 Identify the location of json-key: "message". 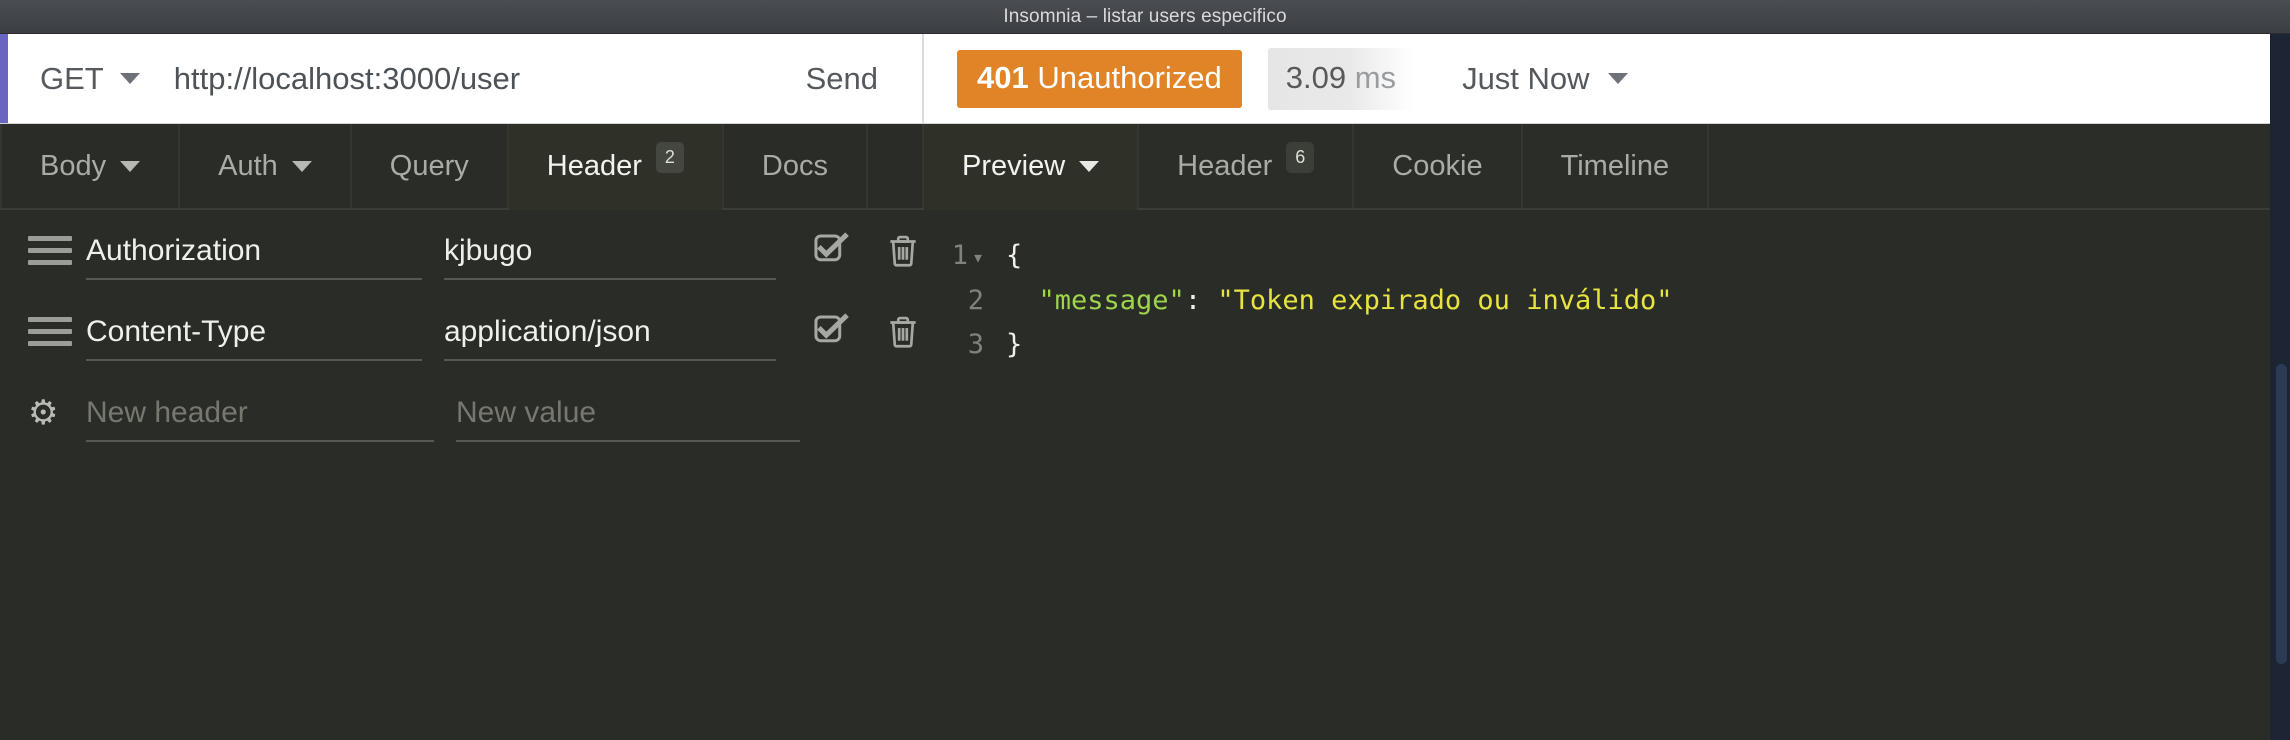
(1111, 300).